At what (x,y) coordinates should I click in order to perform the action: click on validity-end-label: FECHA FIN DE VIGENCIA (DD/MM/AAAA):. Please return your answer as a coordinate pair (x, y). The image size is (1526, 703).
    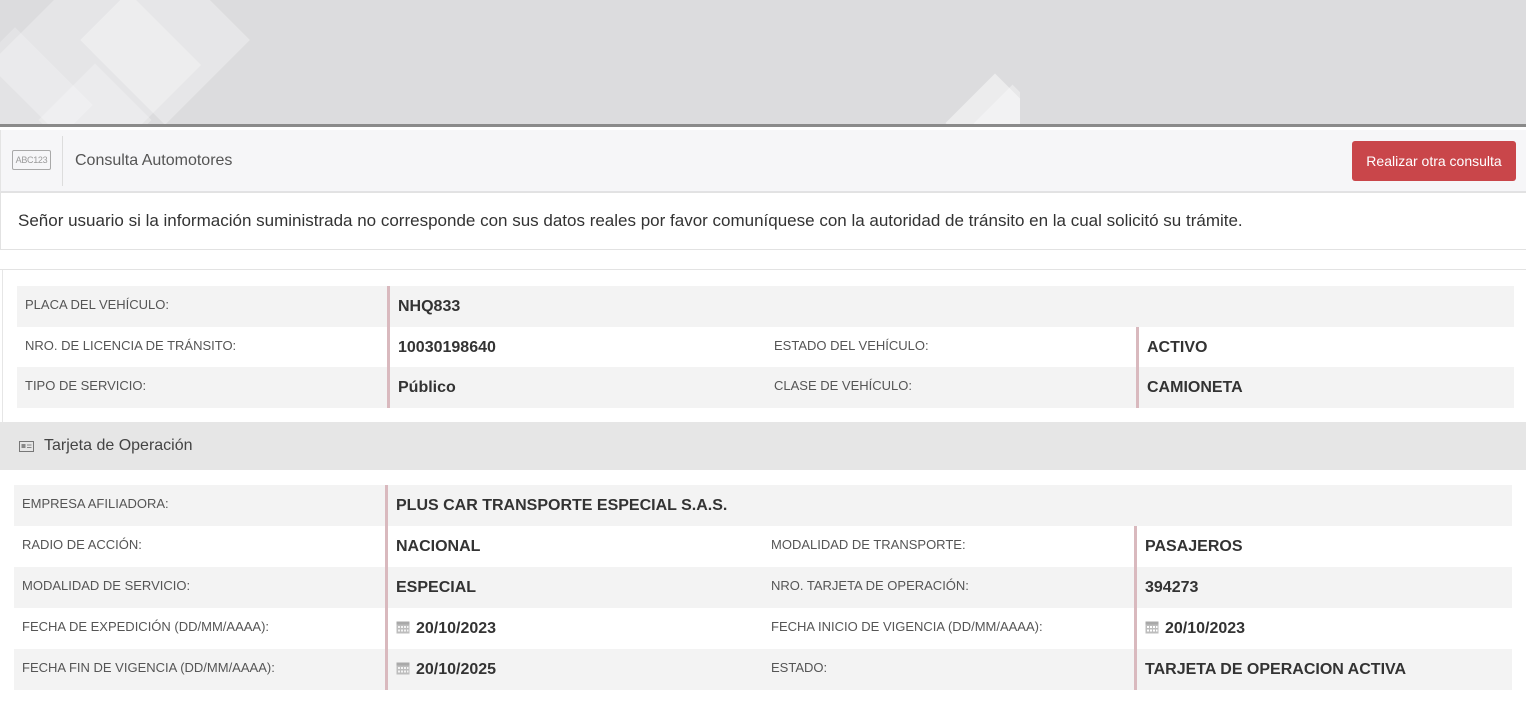
    Looking at the image, I should click on (148, 667).